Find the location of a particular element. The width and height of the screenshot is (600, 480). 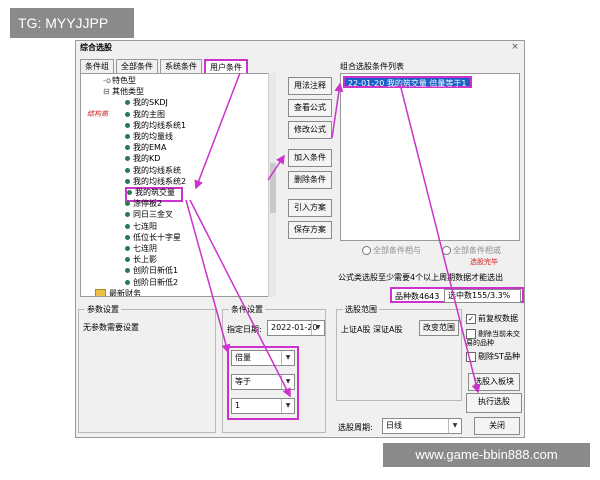

tree-leaf: 我的均线系统2 is located at coordinates (155, 181).